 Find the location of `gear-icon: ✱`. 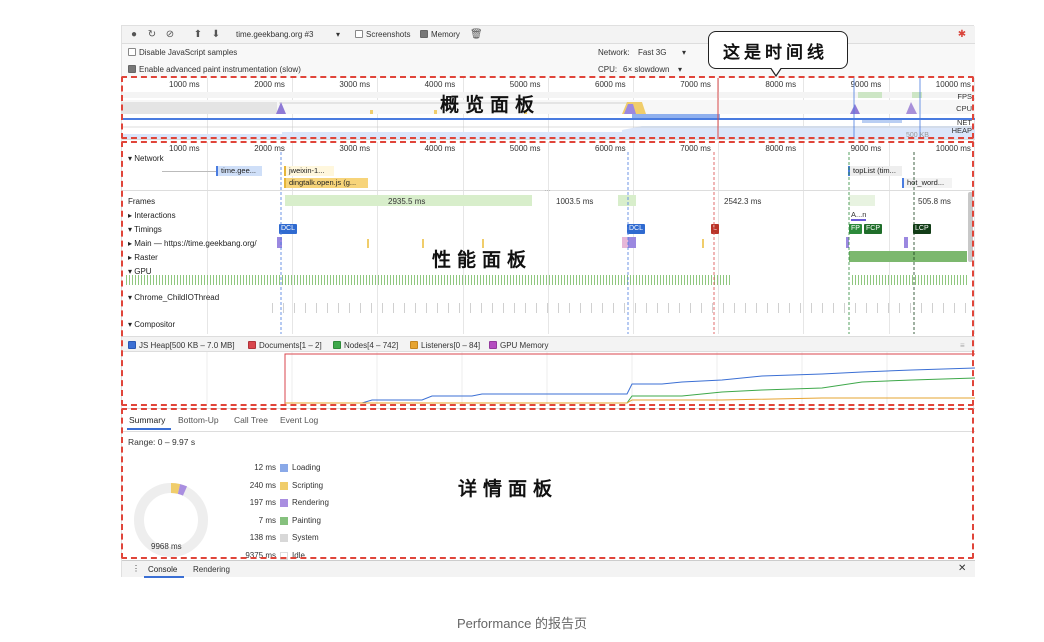

gear-icon: ✱ is located at coordinates (962, 35).